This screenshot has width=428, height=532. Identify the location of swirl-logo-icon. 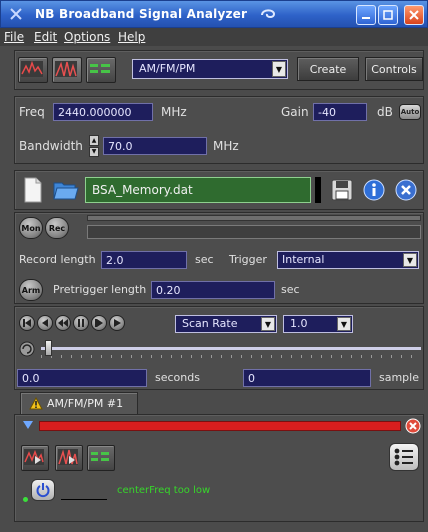
(268, 13).